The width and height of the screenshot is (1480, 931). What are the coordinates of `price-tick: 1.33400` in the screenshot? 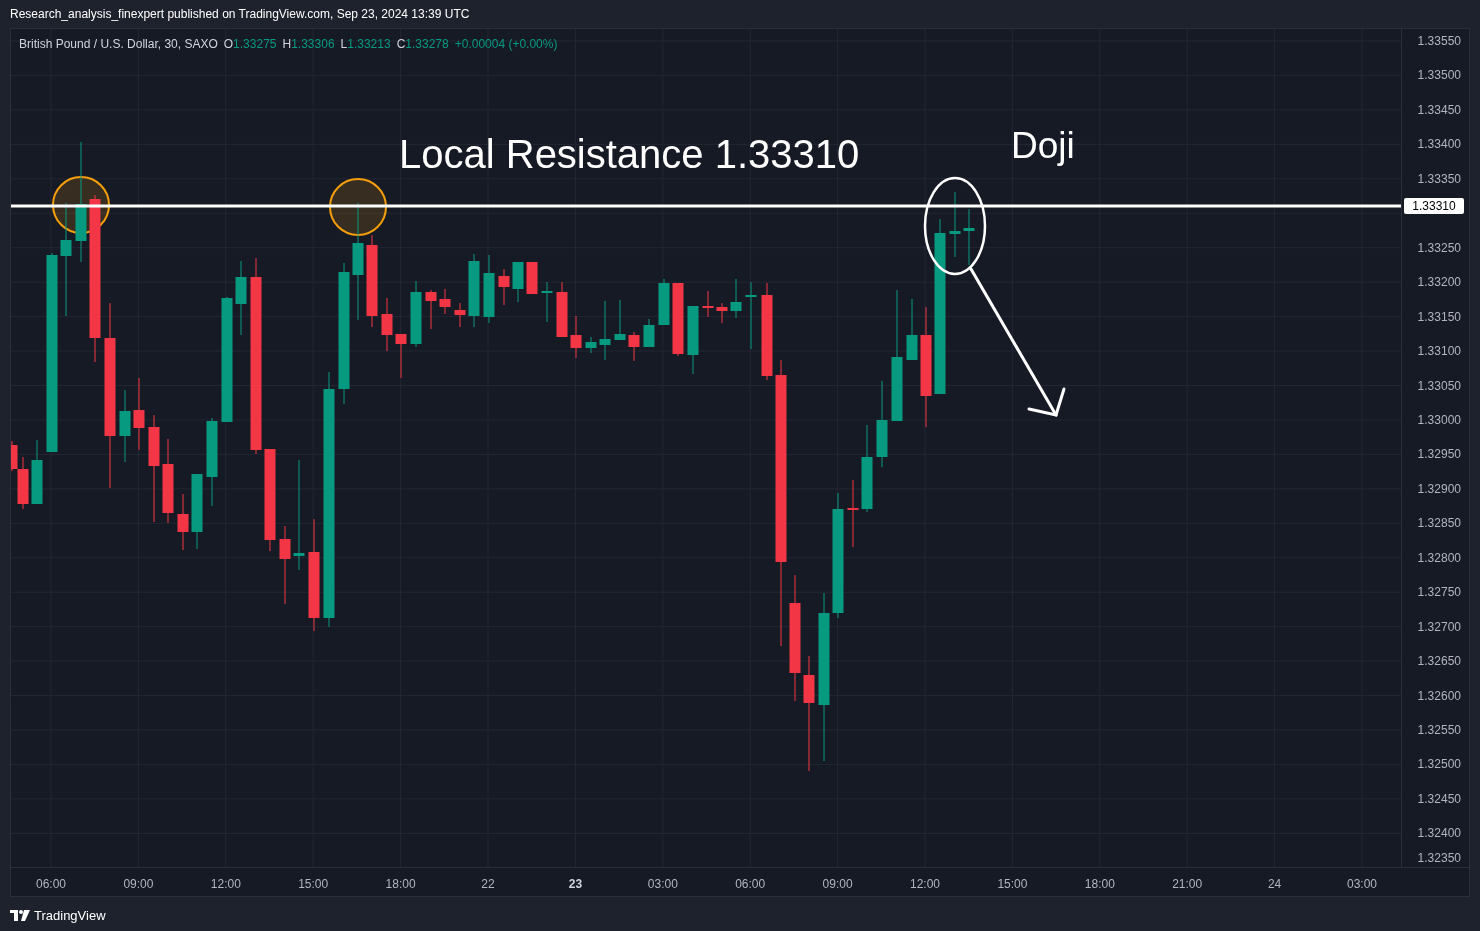 It's located at (1439, 144).